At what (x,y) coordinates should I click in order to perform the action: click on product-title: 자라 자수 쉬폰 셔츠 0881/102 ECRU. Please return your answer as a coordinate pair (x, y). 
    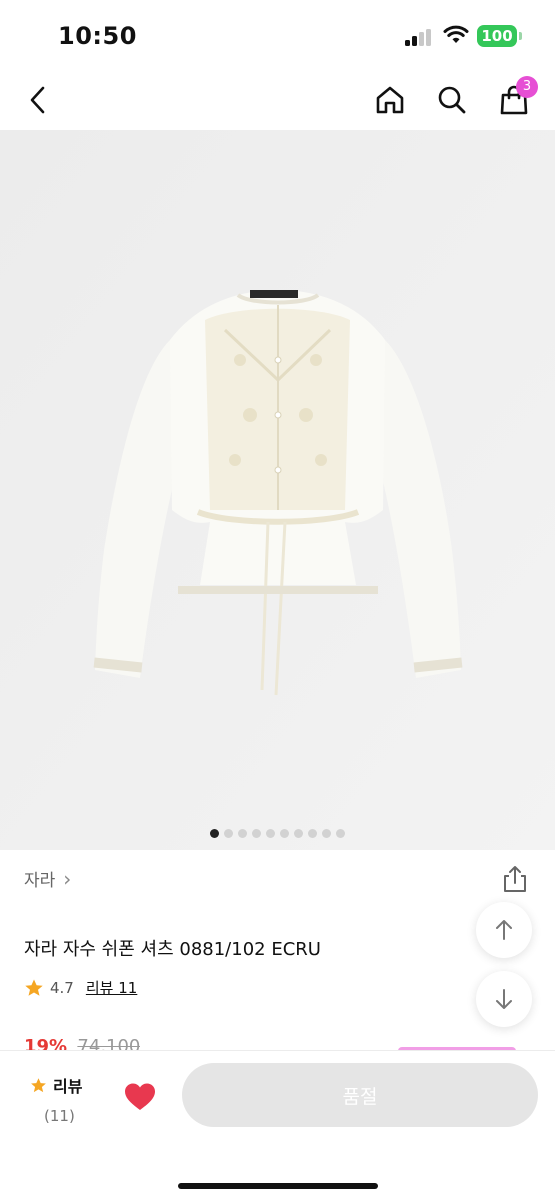
    Looking at the image, I should click on (172, 949).